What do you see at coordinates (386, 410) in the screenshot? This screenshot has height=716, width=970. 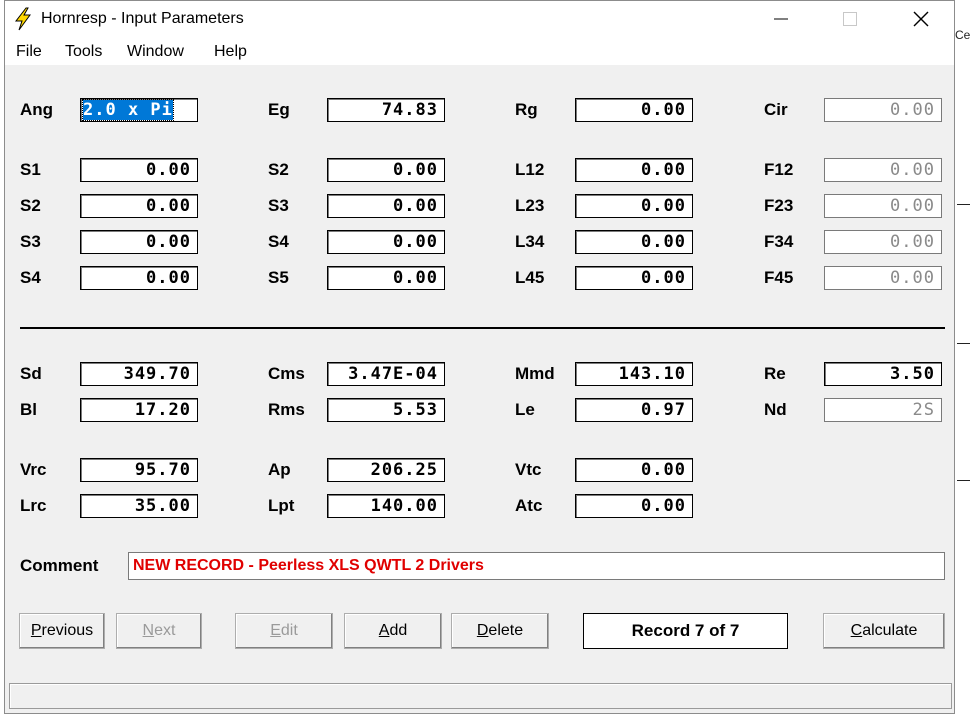 I see `rms-field: 5.53` at bounding box center [386, 410].